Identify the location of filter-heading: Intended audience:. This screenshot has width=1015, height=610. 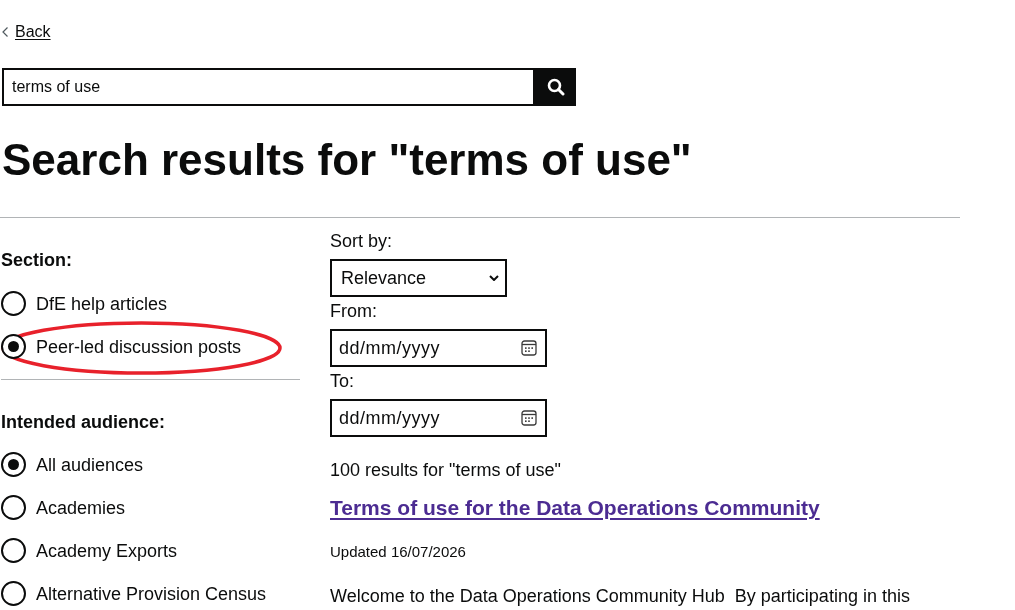
(83, 422).